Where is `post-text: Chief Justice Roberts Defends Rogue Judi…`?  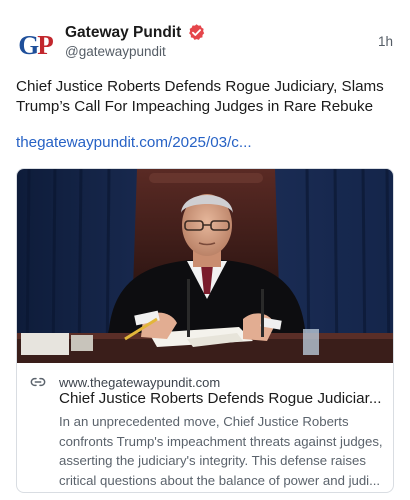 post-text: Chief Justice Roberts Defends Rogue Judi… is located at coordinates (200, 96).